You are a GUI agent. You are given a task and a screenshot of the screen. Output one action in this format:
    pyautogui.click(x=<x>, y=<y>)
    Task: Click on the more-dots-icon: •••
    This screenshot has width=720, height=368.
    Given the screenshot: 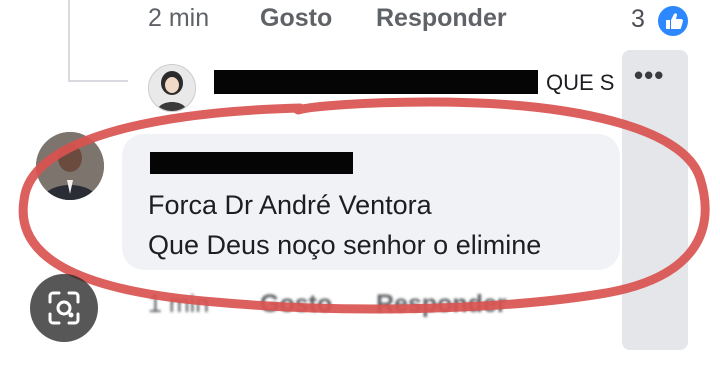 What is the action you would take?
    pyautogui.click(x=649, y=75)
    